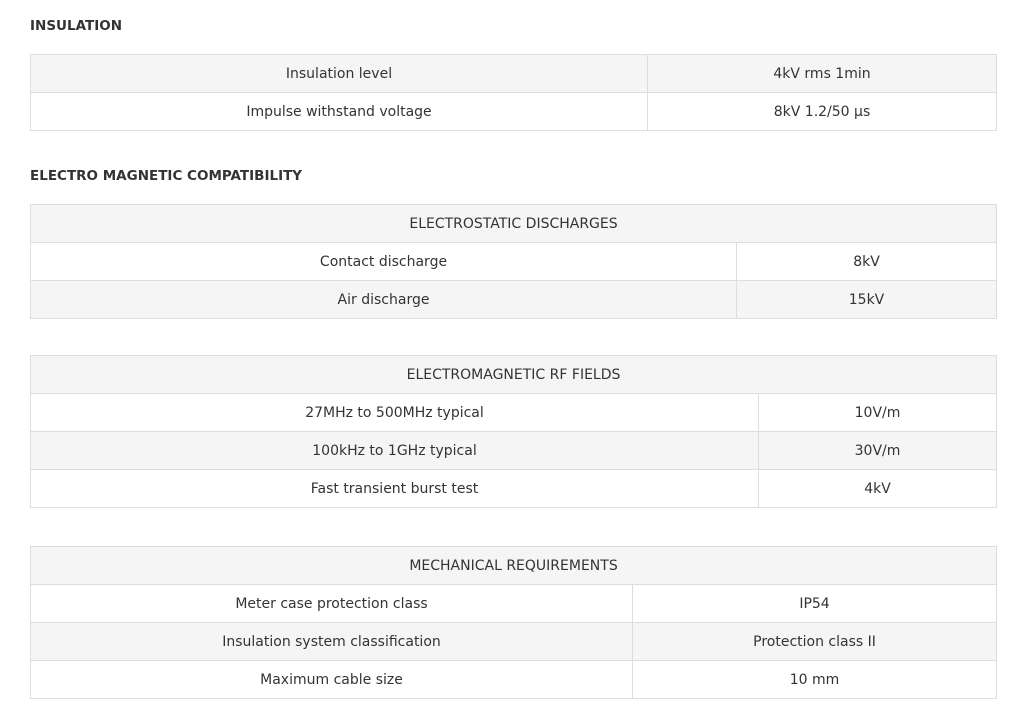  Describe the element at coordinates (394, 450) in the screenshot. I see `row-label: 100kHz to 1GHz typical` at that location.